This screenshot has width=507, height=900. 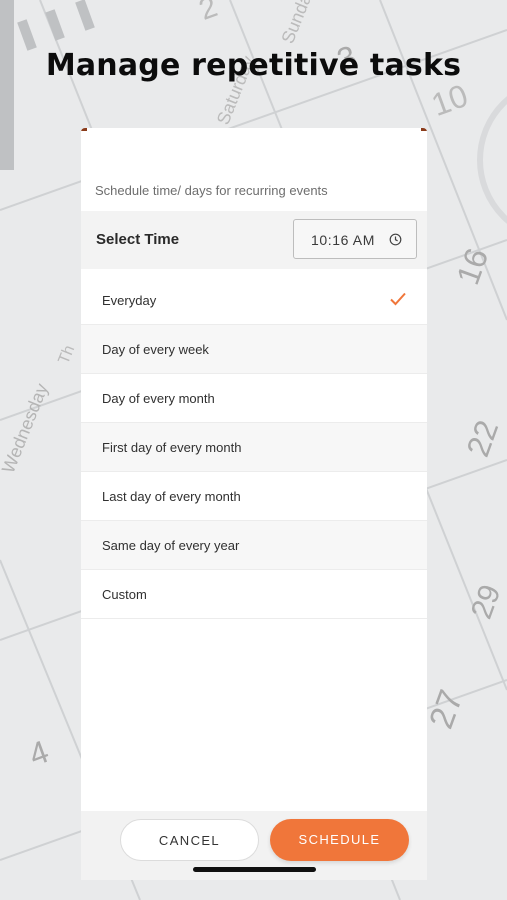 I want to click on option-label: First day of every month, so click(x=172, y=447).